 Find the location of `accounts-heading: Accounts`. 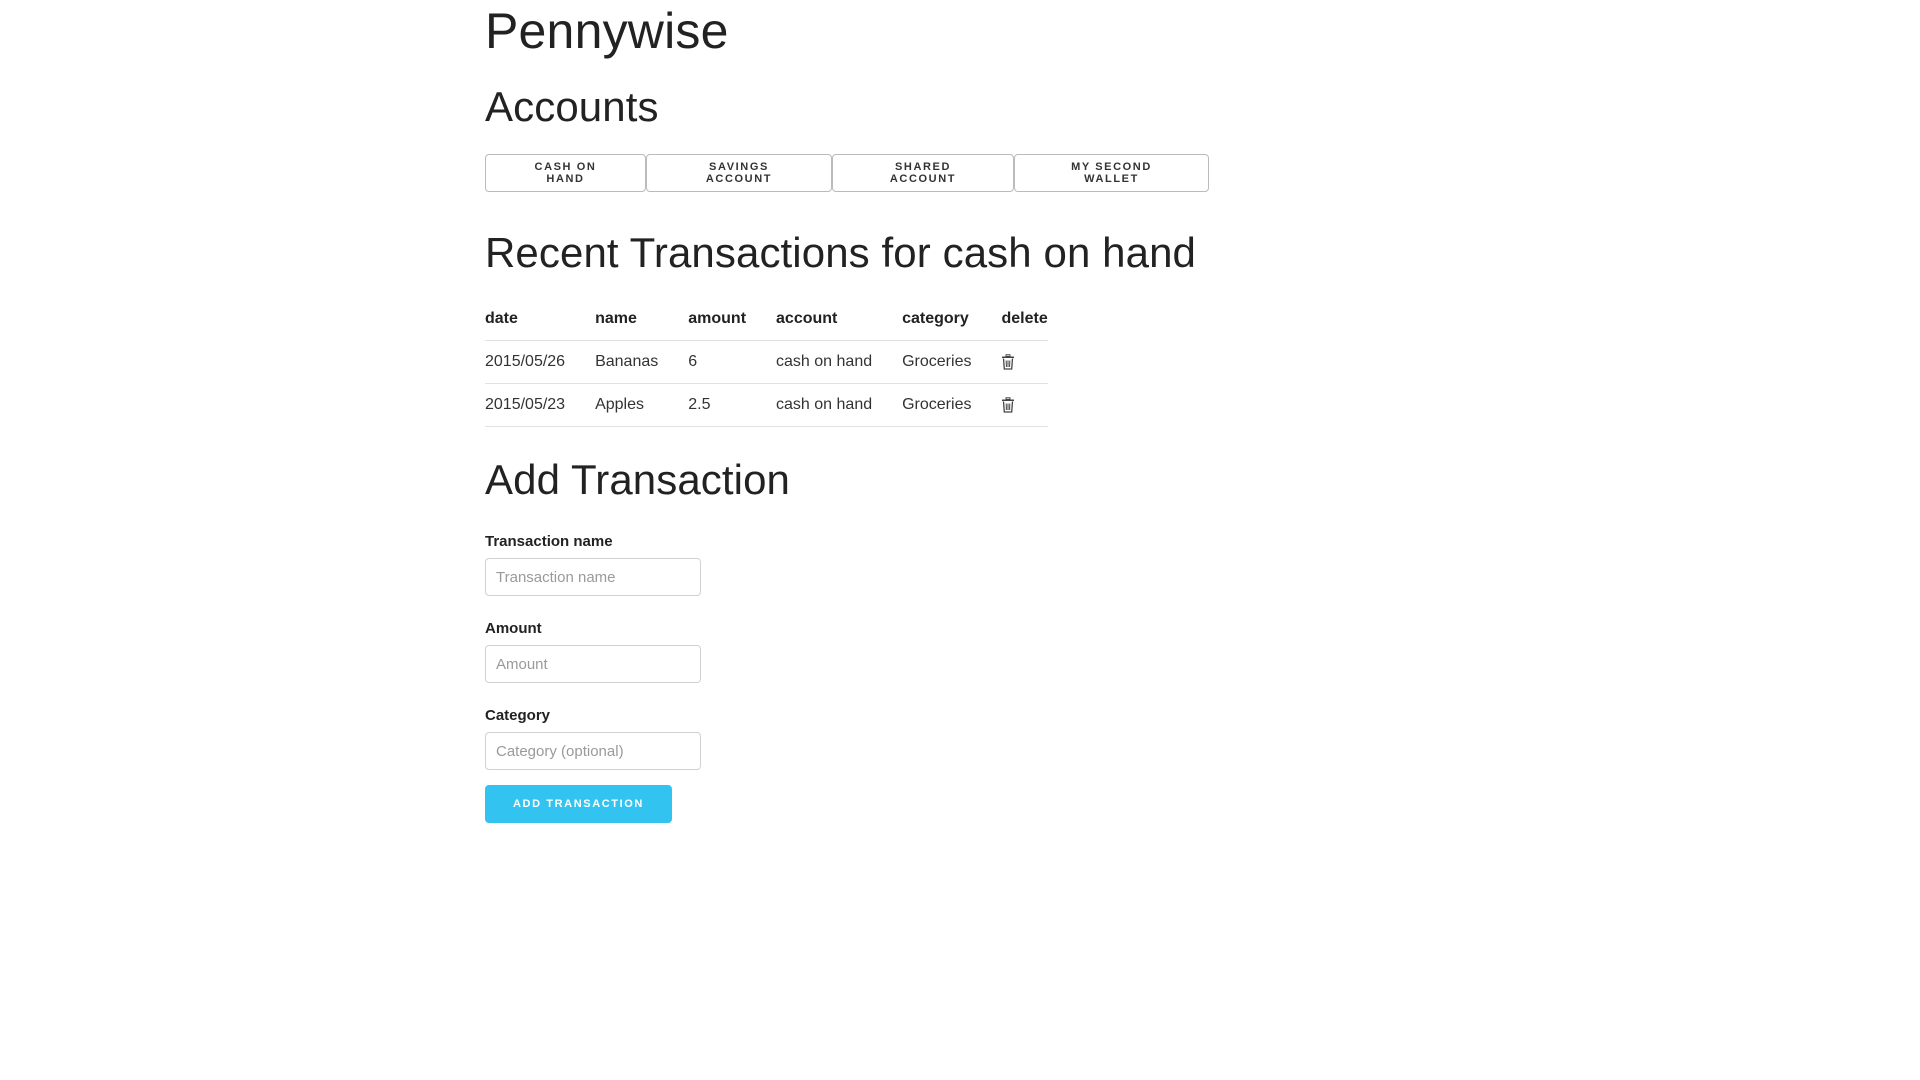

accounts-heading: Accounts is located at coordinates (572, 106).